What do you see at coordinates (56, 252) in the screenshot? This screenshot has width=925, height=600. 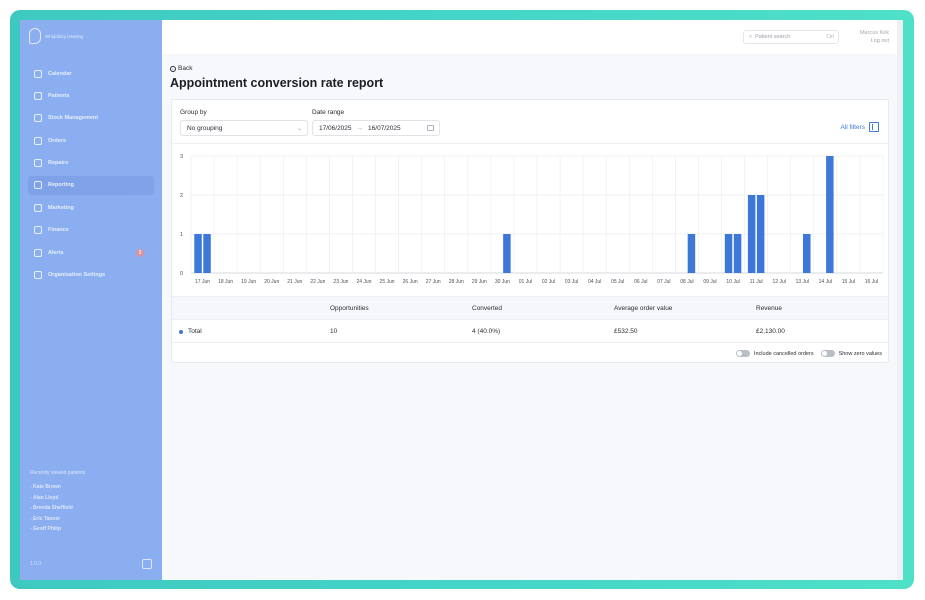 I see `sidebar-item-label: Alerts` at bounding box center [56, 252].